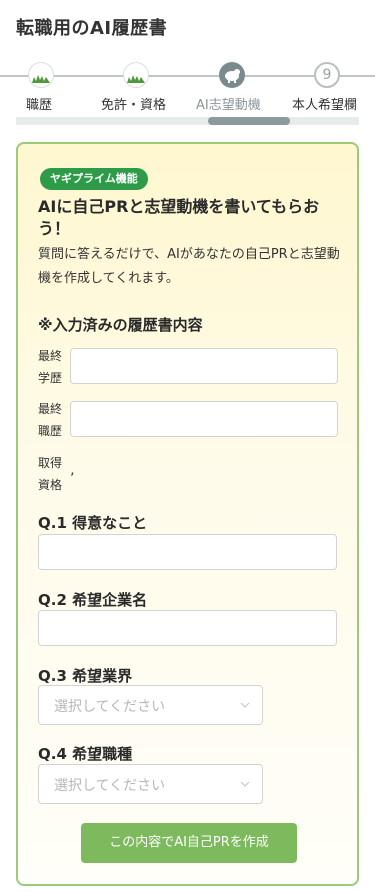 Image resolution: width=375 pixels, height=892 pixels. I want to click on q4-label: Q.4 希望職種, so click(85, 754).